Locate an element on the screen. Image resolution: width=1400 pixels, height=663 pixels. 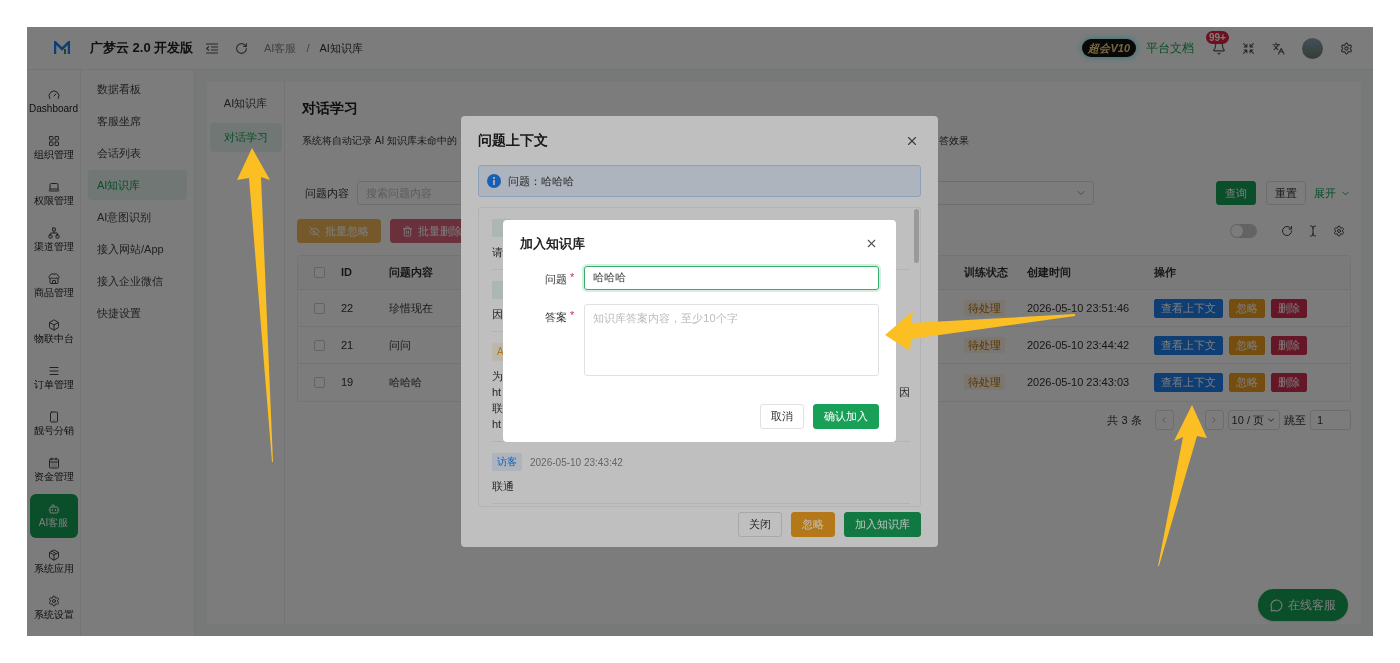
alert-text: 问题：哈哈哈 is located at coordinates (541, 181).